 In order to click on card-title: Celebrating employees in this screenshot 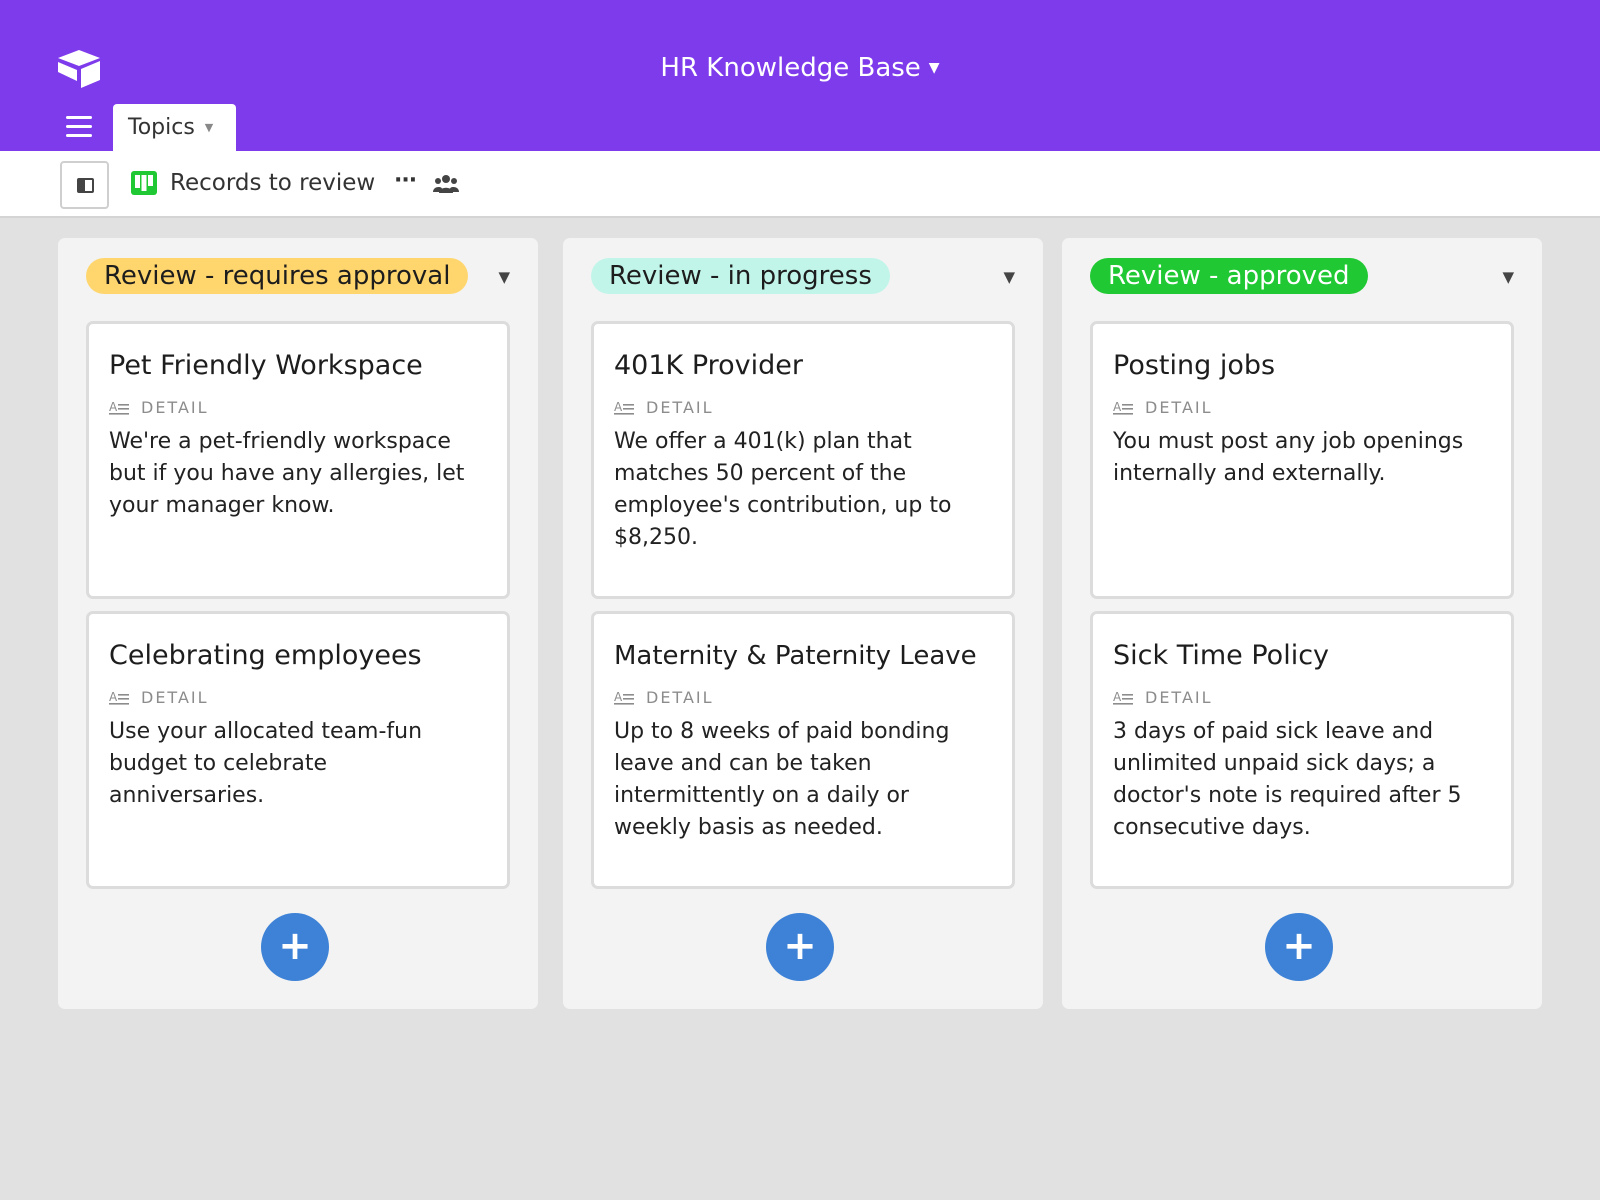, I will do `click(265, 655)`.